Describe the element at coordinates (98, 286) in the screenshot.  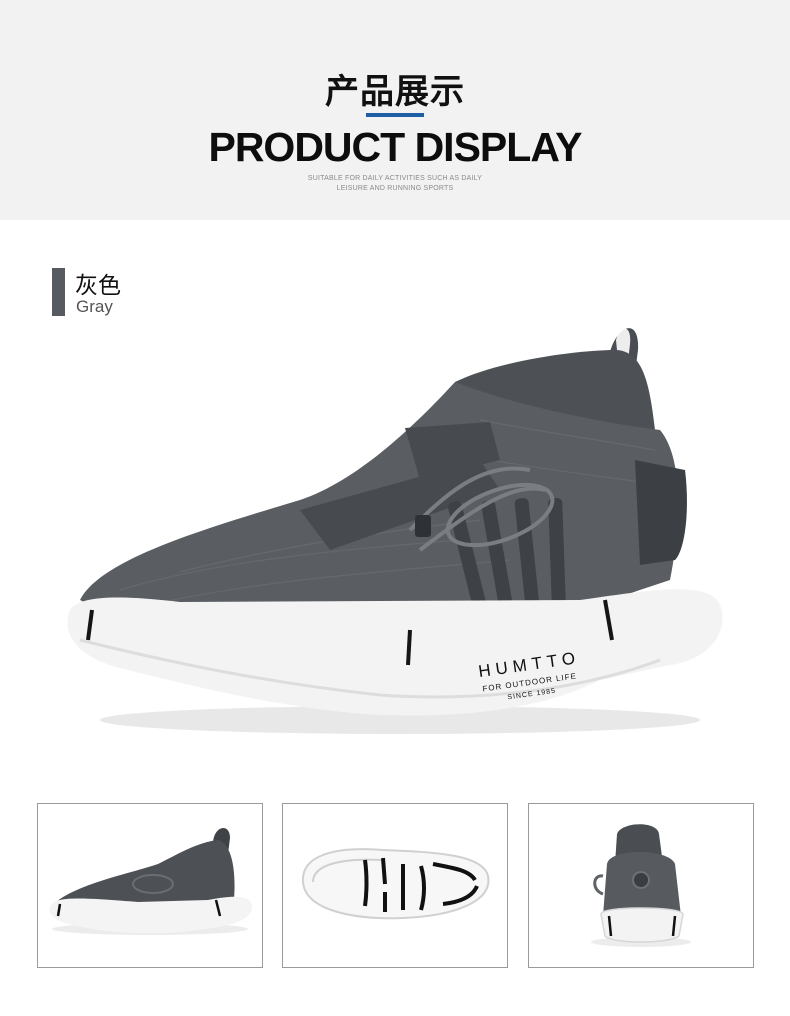
I see `color-name-cn: 灰色` at that location.